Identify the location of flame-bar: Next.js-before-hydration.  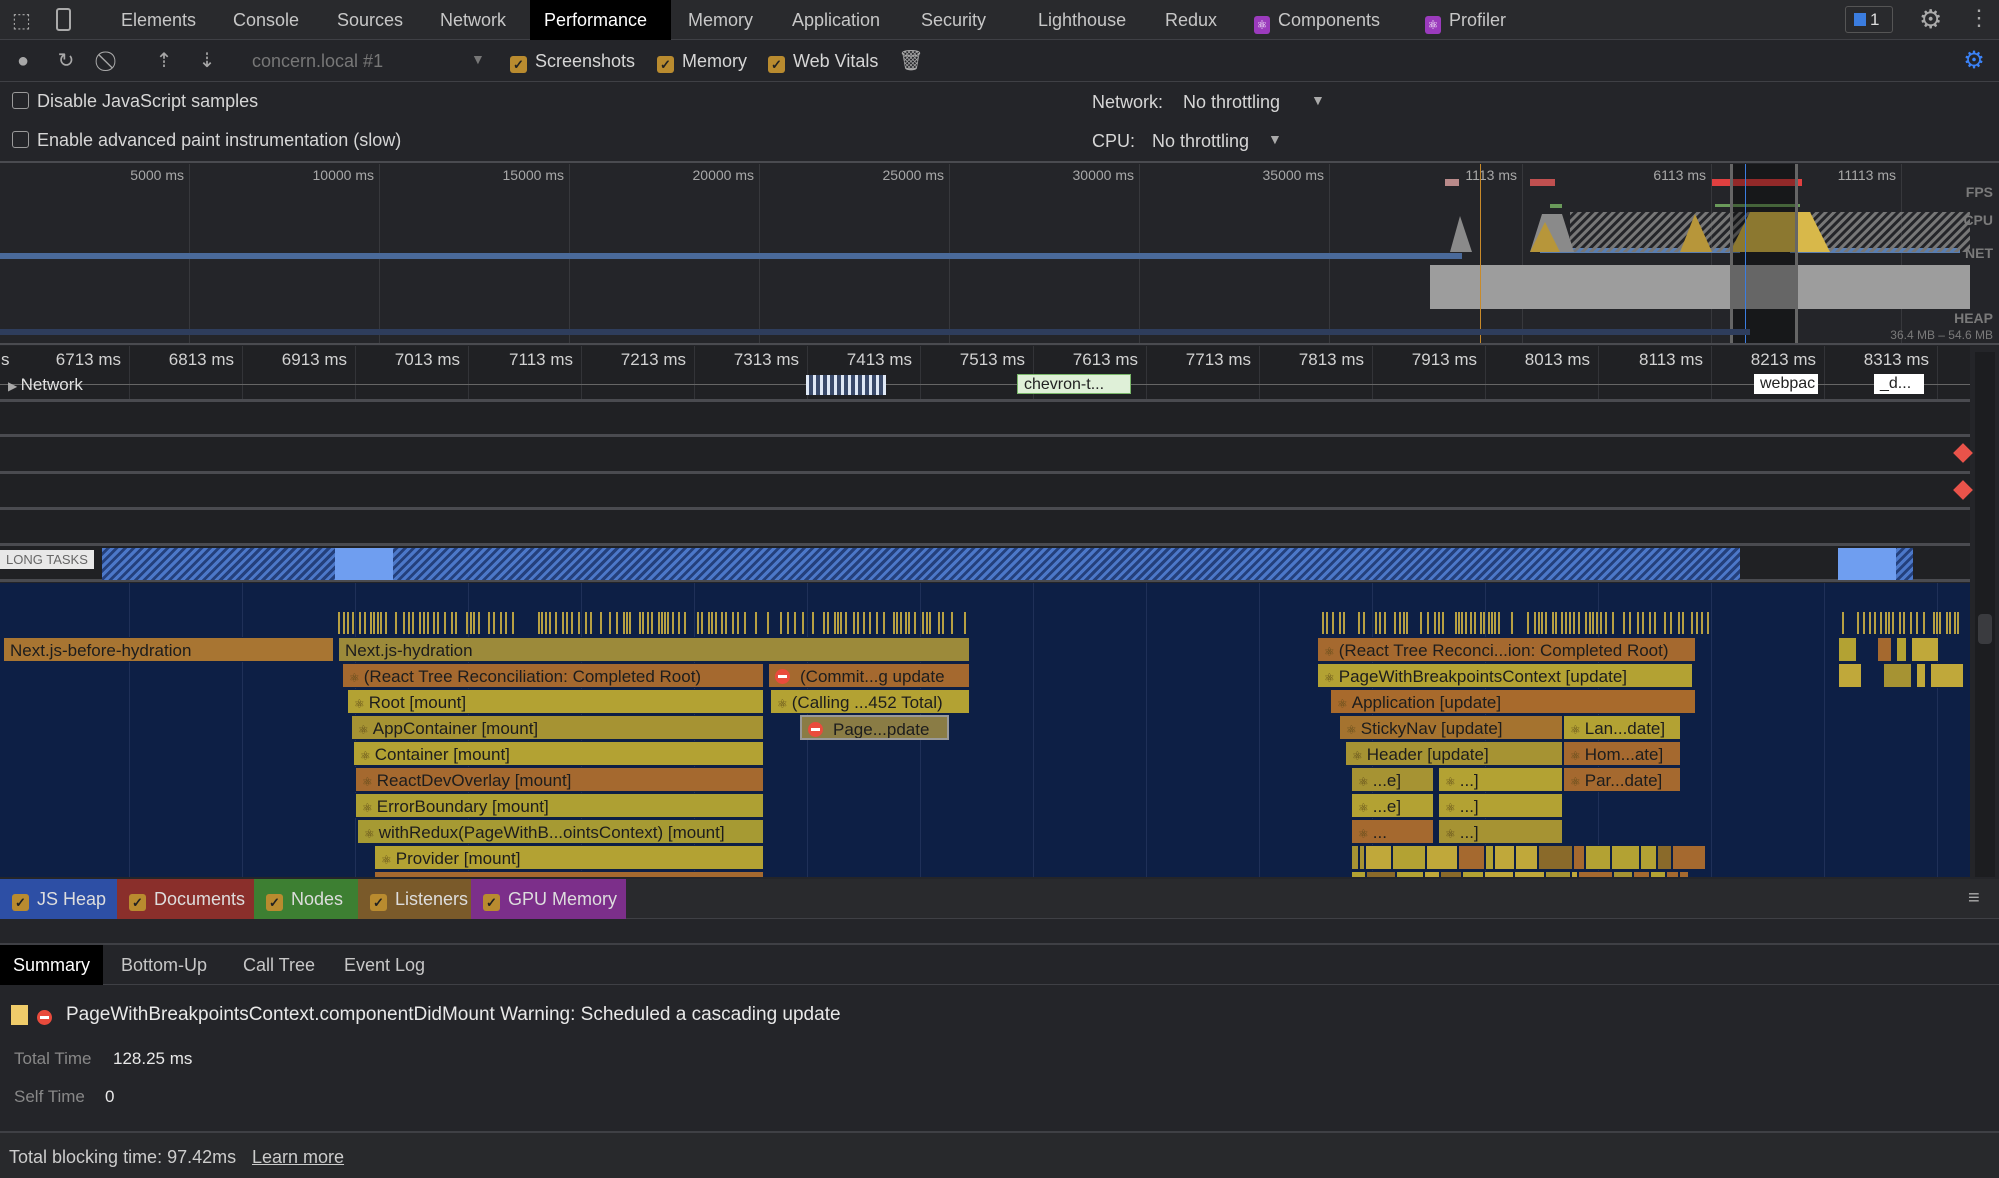
(168, 649).